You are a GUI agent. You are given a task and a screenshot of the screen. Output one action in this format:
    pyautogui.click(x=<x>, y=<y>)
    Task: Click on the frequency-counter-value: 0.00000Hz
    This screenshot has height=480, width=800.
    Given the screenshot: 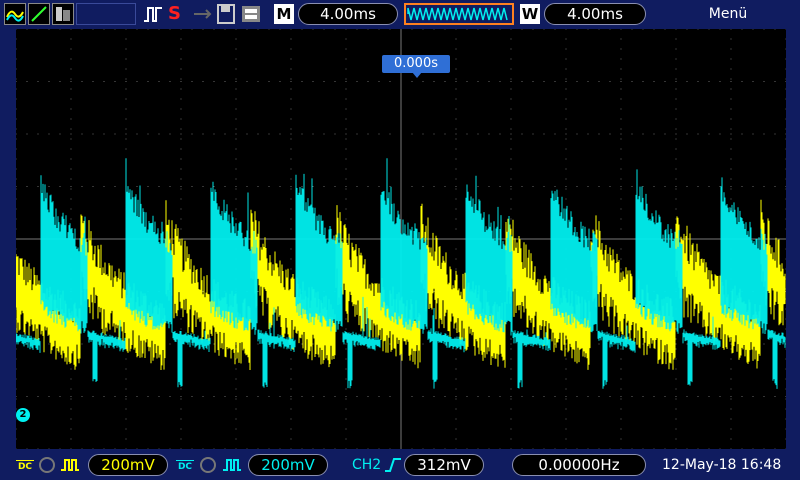 What is the action you would take?
    pyautogui.click(x=579, y=465)
    